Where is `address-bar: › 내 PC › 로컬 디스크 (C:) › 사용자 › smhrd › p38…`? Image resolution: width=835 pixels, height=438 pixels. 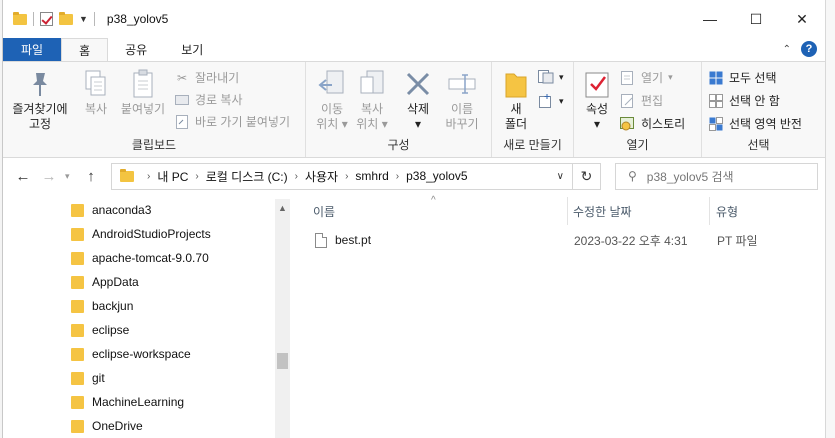
address-bar: › 내 PC › 로컬 디스크 (C:) › 사용자 › smhrd › p38… is located at coordinates (342, 176).